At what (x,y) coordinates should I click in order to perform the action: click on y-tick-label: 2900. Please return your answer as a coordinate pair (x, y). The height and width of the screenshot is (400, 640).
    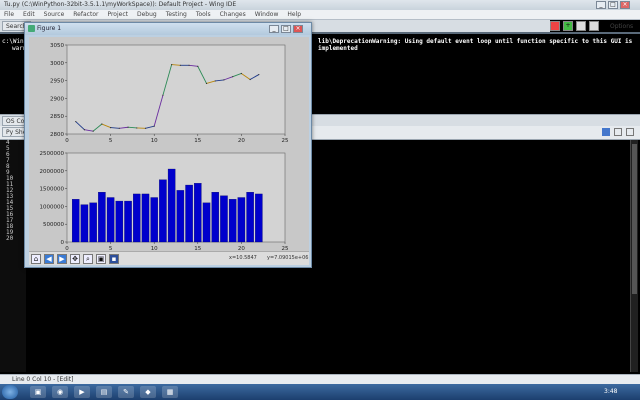
    Looking at the image, I should click on (57, 99).